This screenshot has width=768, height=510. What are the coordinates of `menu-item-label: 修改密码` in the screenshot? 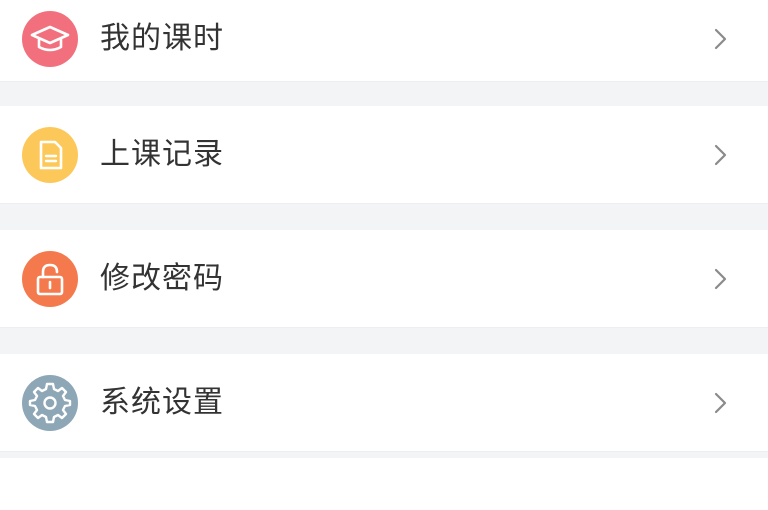 It's located at (162, 278).